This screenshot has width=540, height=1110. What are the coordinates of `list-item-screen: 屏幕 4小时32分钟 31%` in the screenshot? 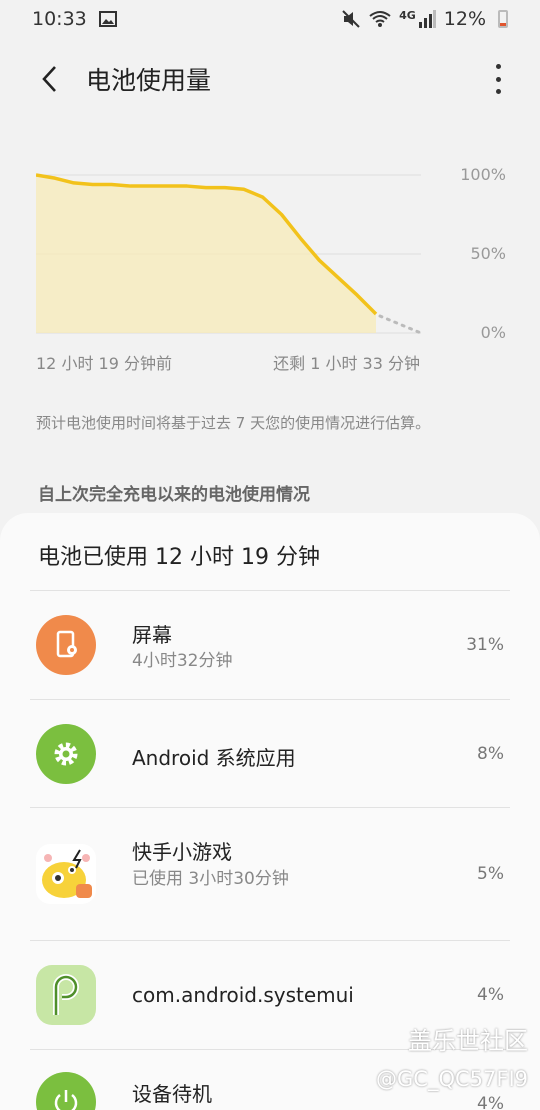 It's located at (270, 644).